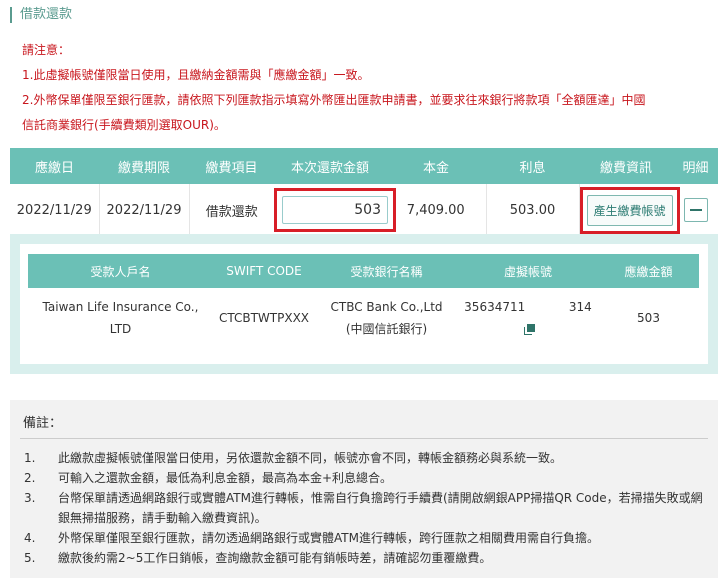 The image size is (725, 578). Describe the element at coordinates (264, 318) in the screenshot. I see `swift-cell: CTCBTWTPXXX` at that location.